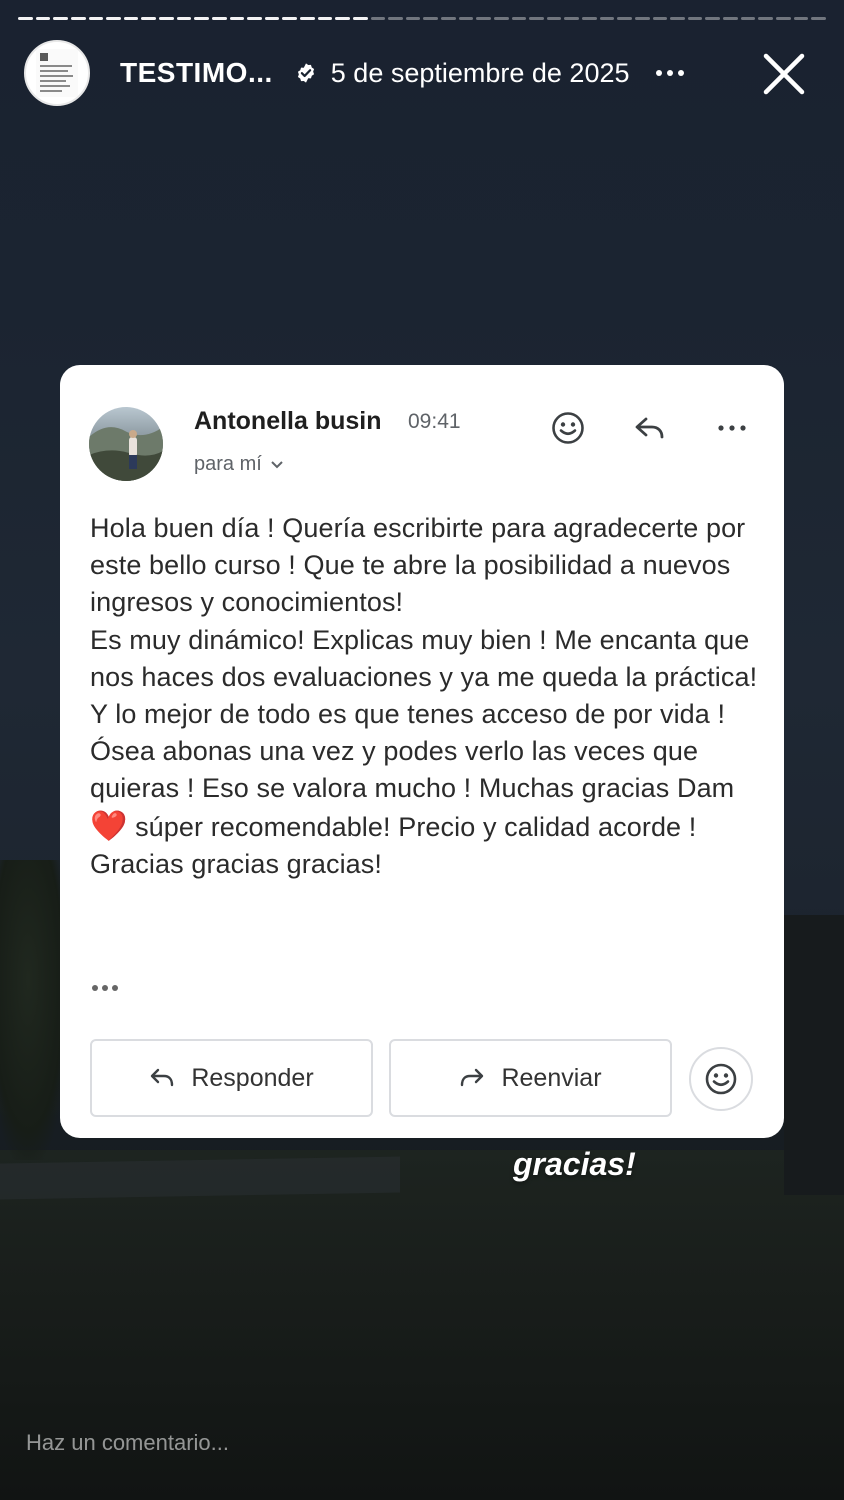 This screenshot has width=844, height=1500. What do you see at coordinates (162, 1077) in the screenshot?
I see `reply-arrow-icon` at bounding box center [162, 1077].